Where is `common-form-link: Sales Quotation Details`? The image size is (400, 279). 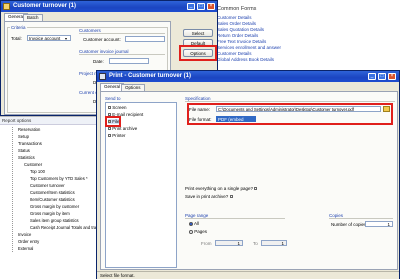
common-form-link: Sales Quotation Details is located at coordinates (240, 29).